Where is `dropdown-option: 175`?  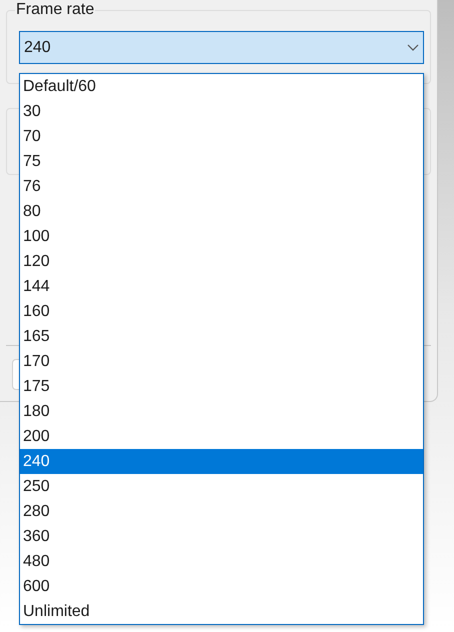 dropdown-option: 175 is located at coordinates (221, 386).